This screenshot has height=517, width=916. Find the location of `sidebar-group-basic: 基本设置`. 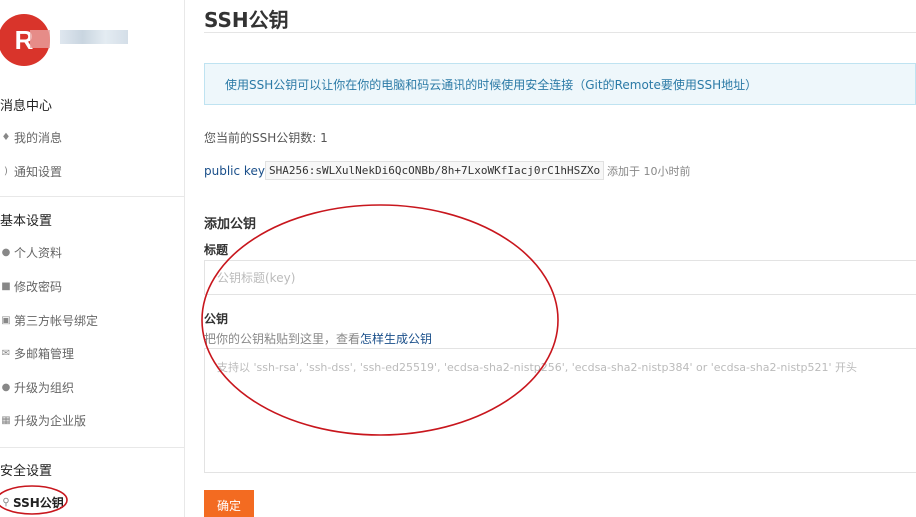

sidebar-group-basic: 基本设置 is located at coordinates (26, 221).